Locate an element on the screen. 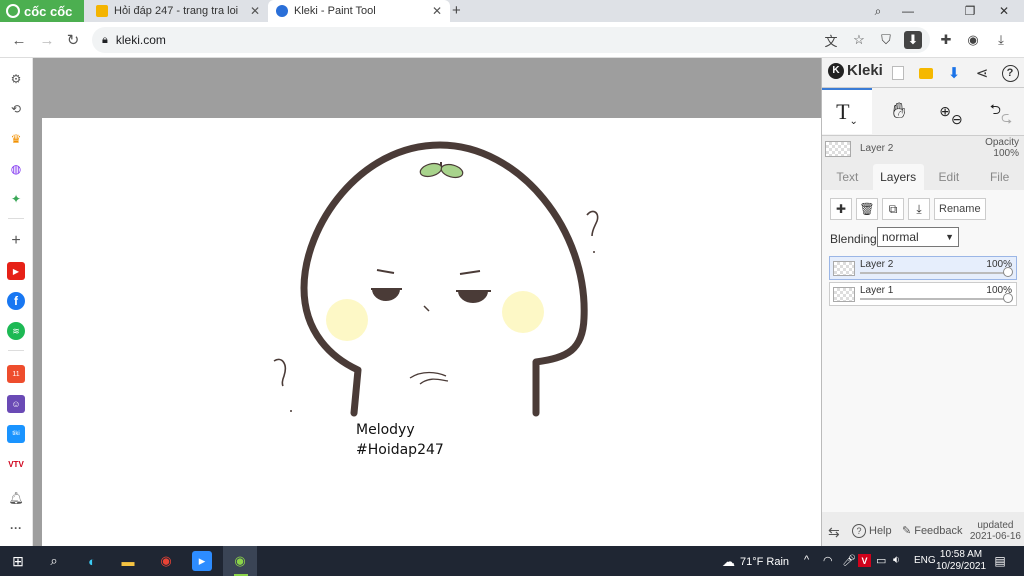  forward-icon: → is located at coordinates (47, 40).